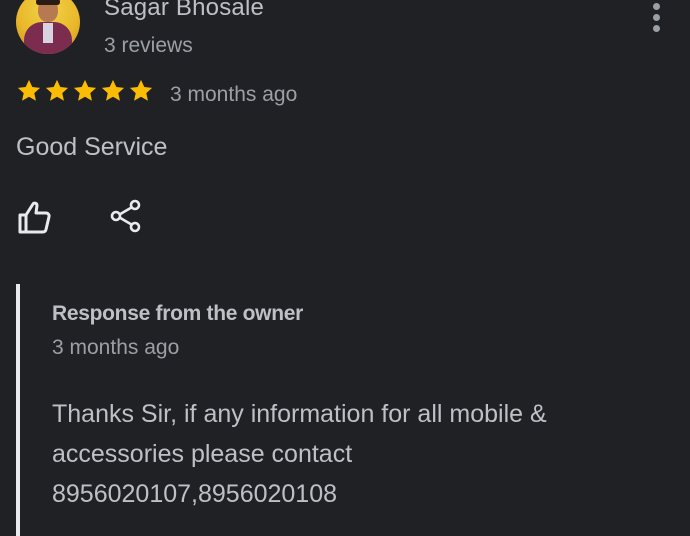 The height and width of the screenshot is (536, 690). I want to click on share-icon, so click(125, 216).